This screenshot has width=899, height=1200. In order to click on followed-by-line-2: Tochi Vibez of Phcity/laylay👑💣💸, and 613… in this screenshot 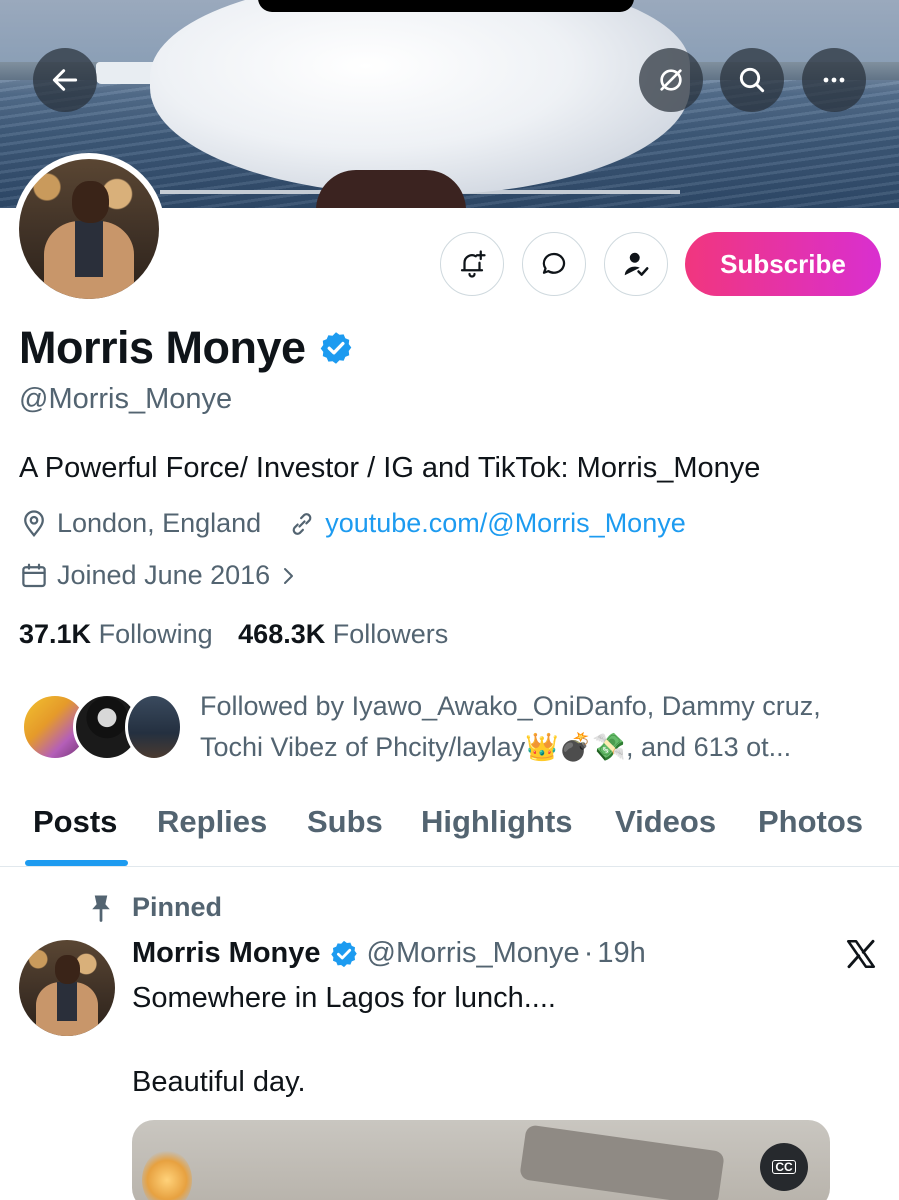, I will do `click(496, 747)`.